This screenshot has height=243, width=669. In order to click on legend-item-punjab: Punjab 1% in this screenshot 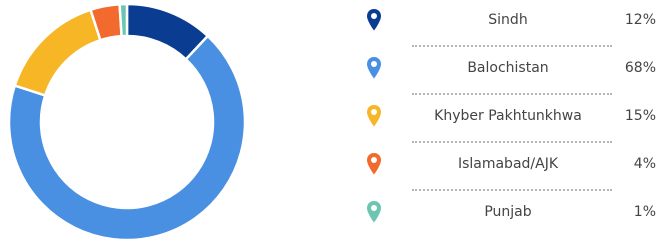, I will do `click(508, 213)`.